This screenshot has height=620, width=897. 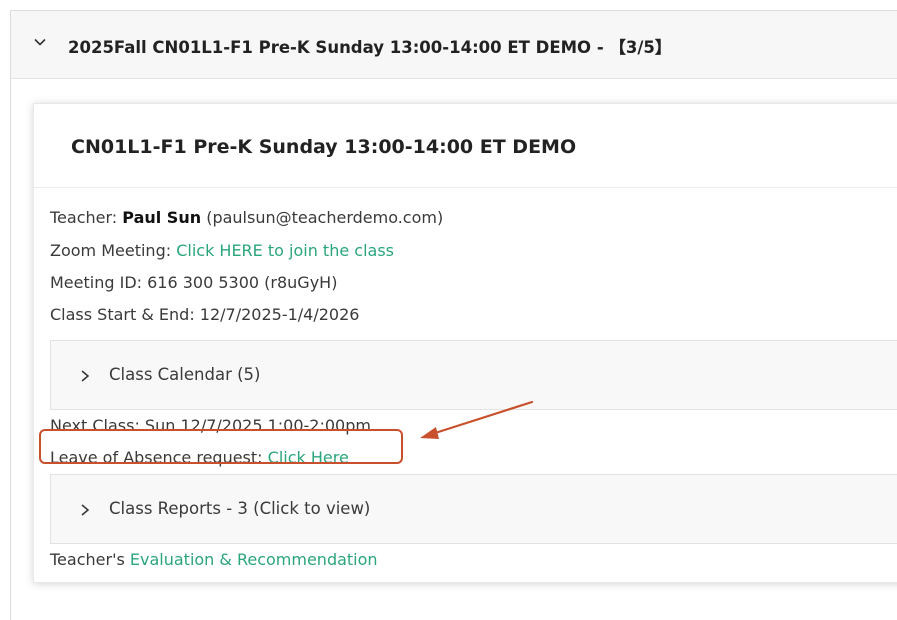 I want to click on evaluation-label: Teacher's, so click(x=87, y=559).